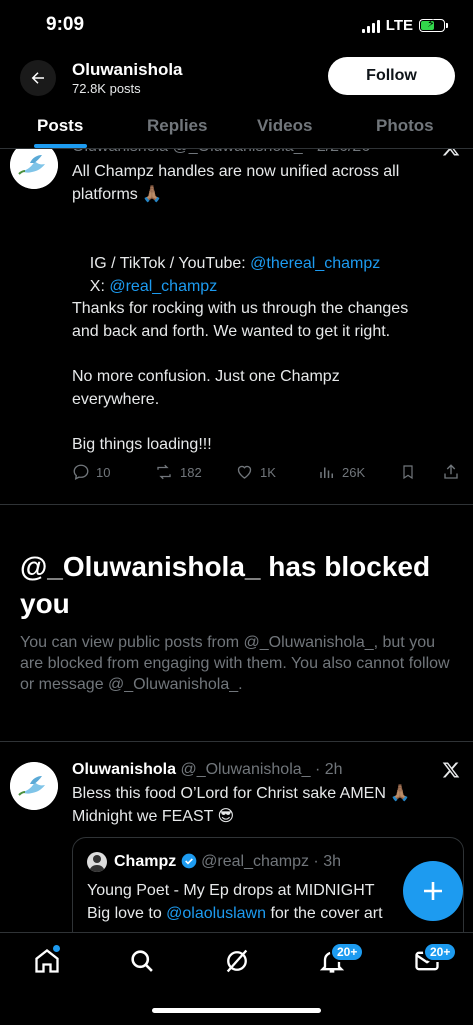 The image size is (473, 1025). Describe the element at coordinates (91, 472) in the screenshot. I see `reply-button: 10` at that location.